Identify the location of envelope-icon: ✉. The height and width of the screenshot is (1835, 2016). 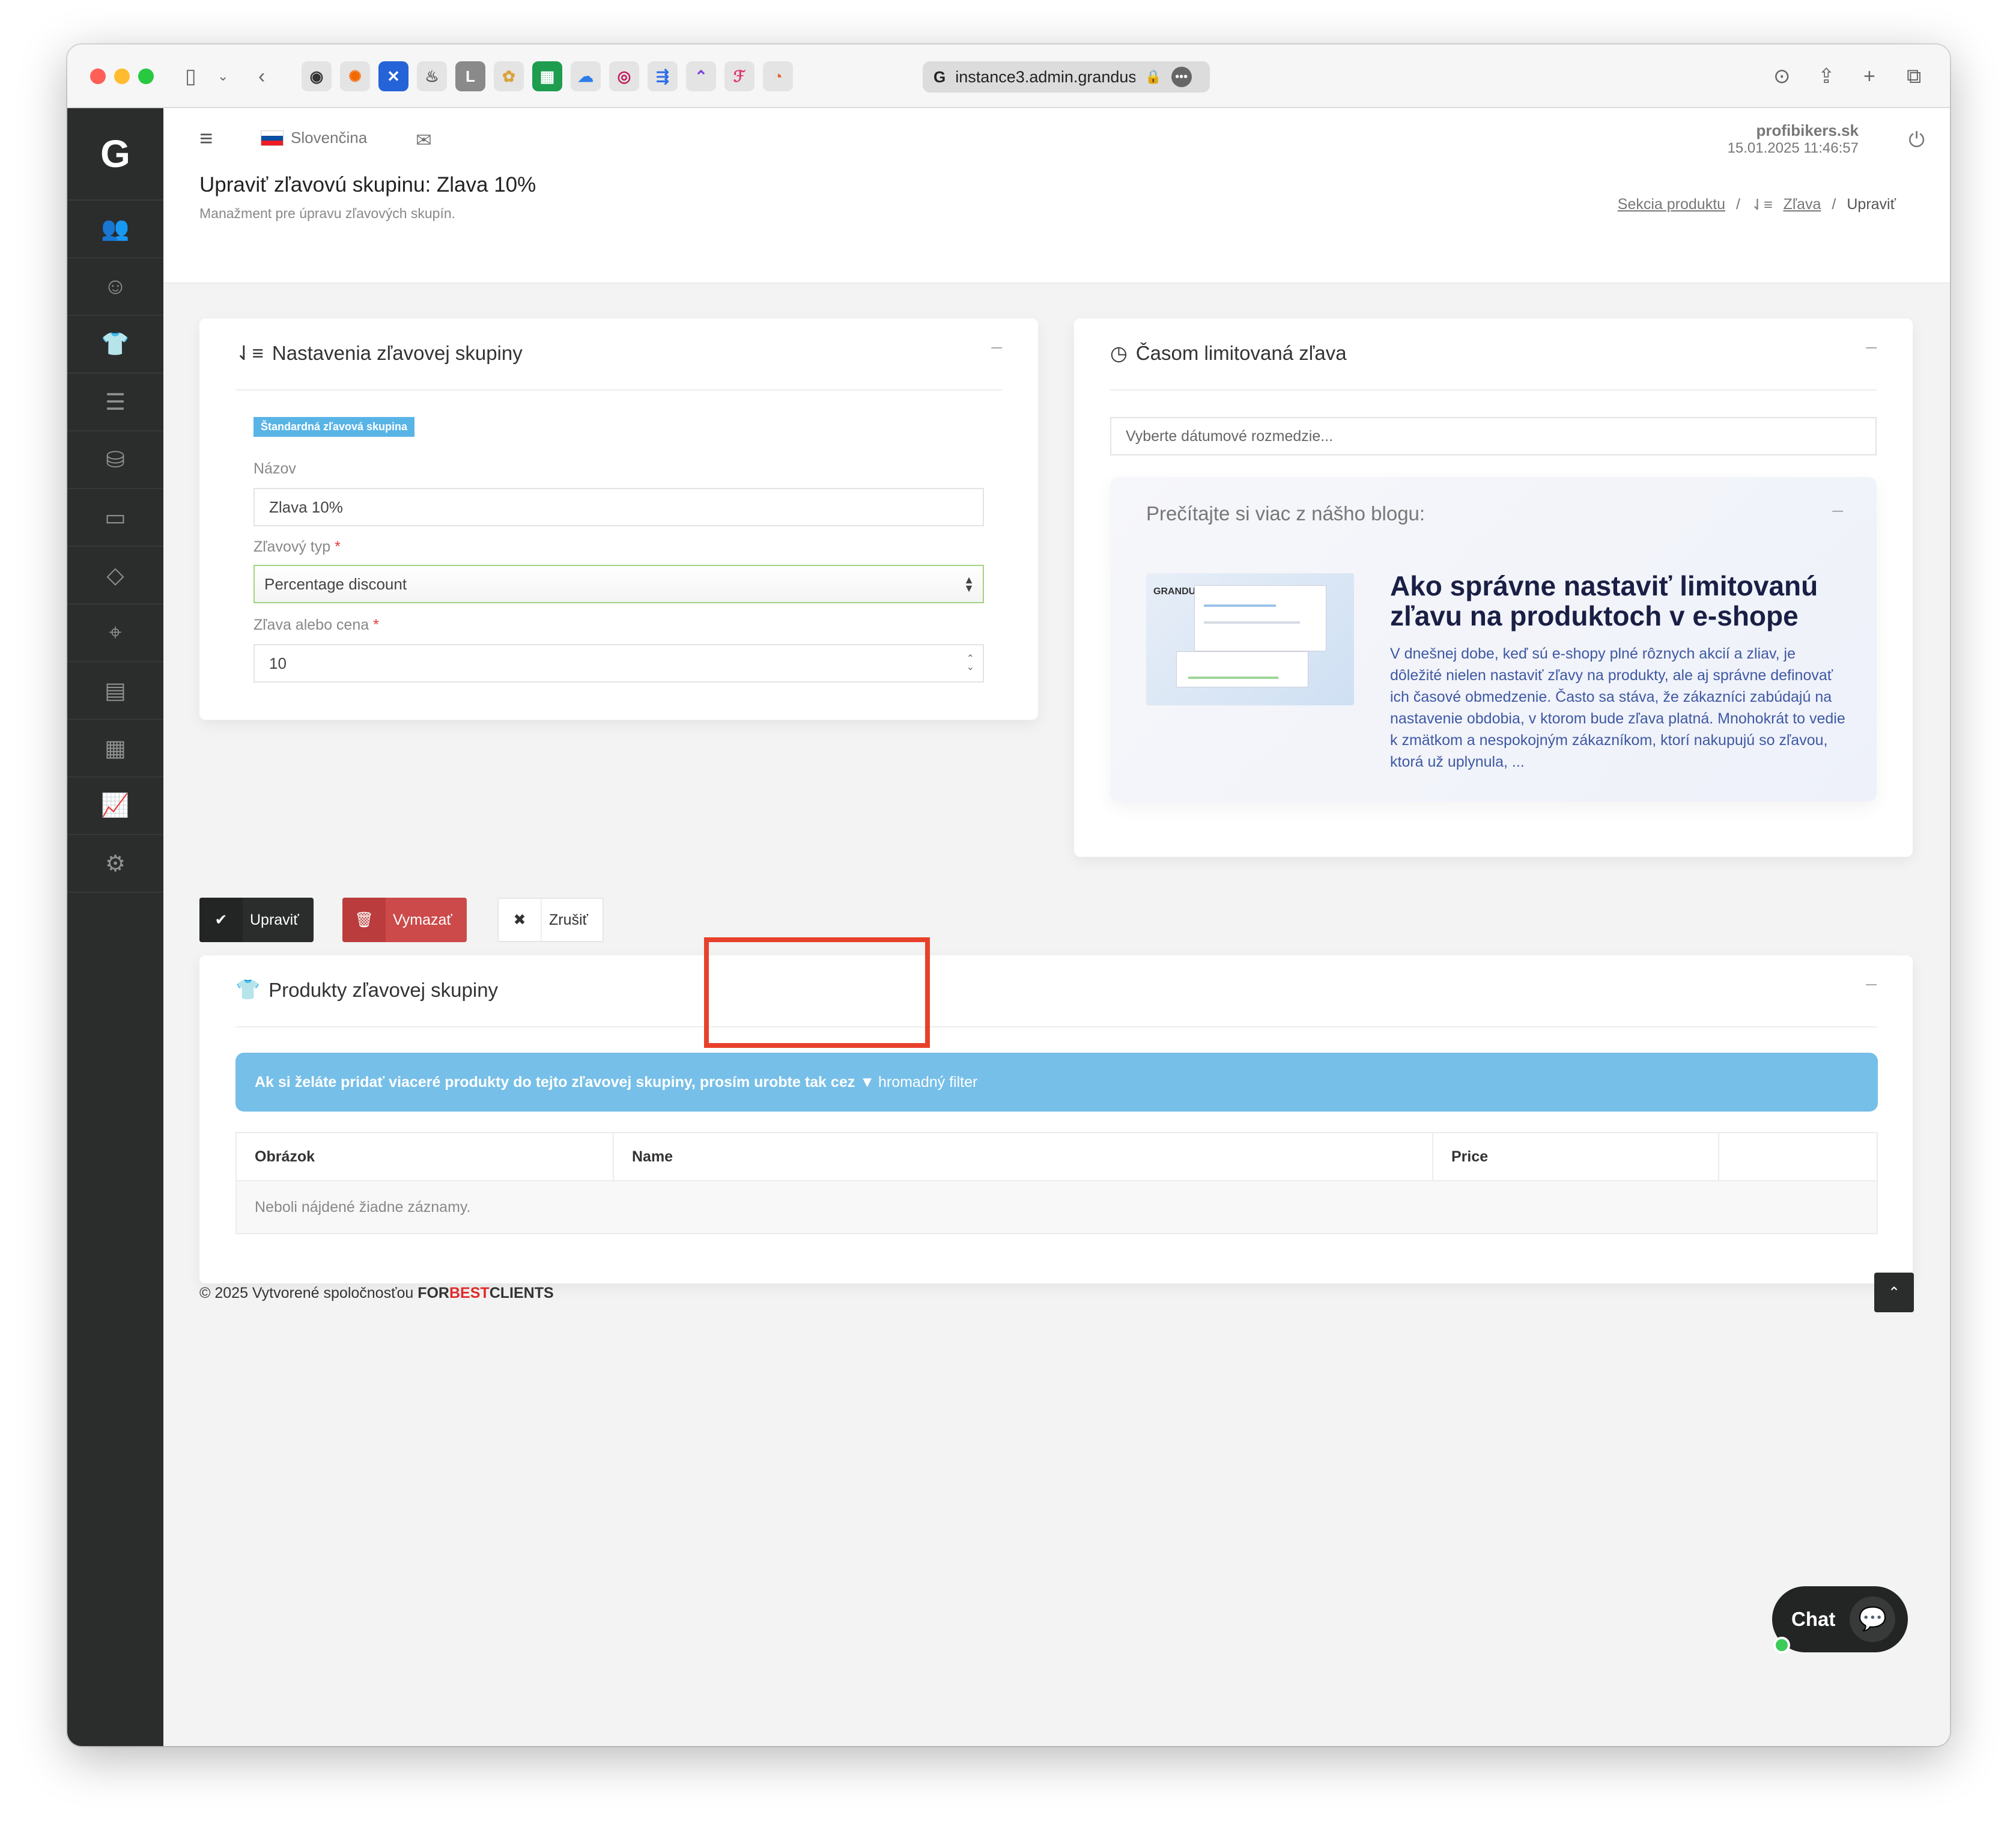
(424, 140).